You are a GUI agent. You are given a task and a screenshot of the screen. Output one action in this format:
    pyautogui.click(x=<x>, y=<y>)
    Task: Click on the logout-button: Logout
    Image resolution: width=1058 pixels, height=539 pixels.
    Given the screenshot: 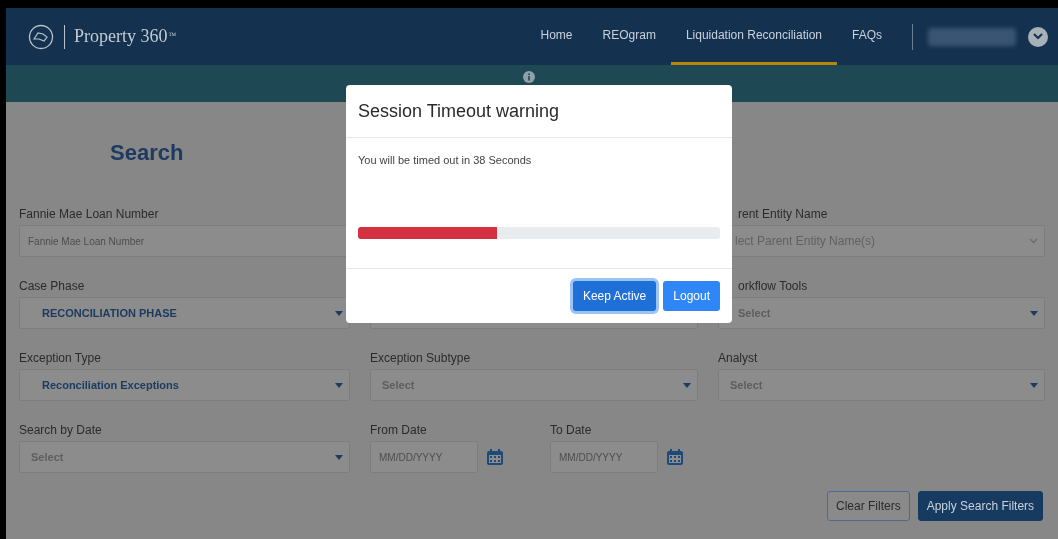 What is the action you would take?
    pyautogui.click(x=691, y=296)
    